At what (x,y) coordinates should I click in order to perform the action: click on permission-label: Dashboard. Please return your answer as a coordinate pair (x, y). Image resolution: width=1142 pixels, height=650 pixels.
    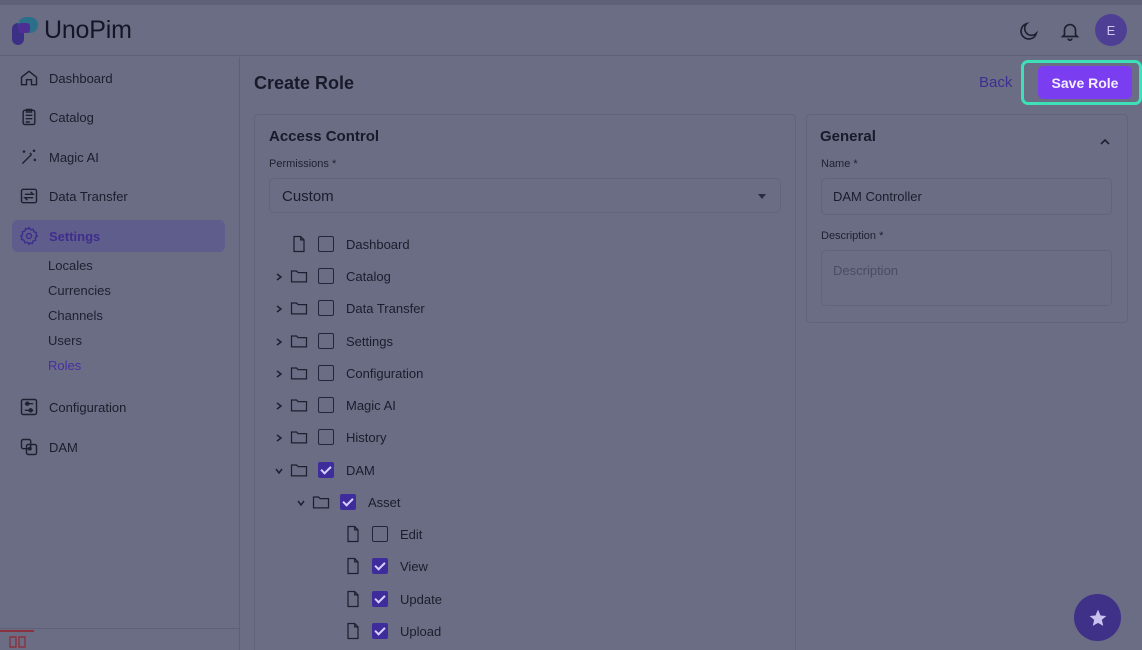
    Looking at the image, I should click on (378, 244).